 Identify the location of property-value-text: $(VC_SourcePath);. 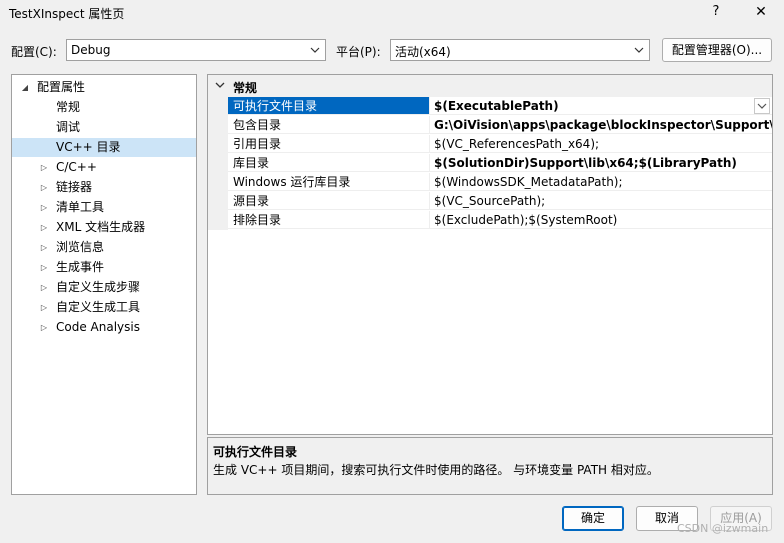
(490, 201).